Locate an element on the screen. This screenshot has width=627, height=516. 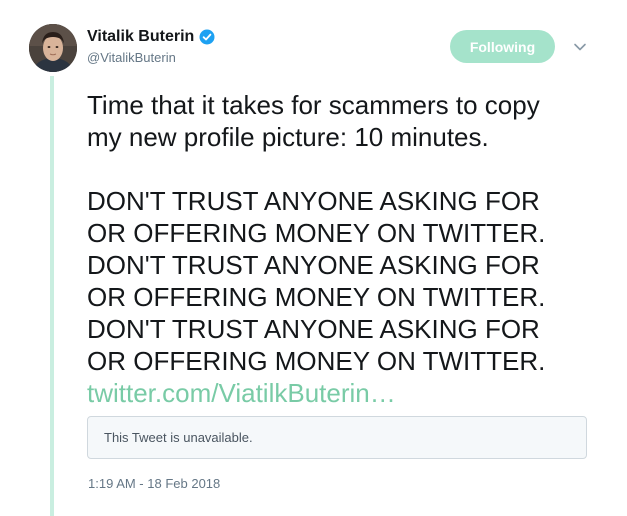
user-handle: @VitalikButerin is located at coordinates (151, 57).